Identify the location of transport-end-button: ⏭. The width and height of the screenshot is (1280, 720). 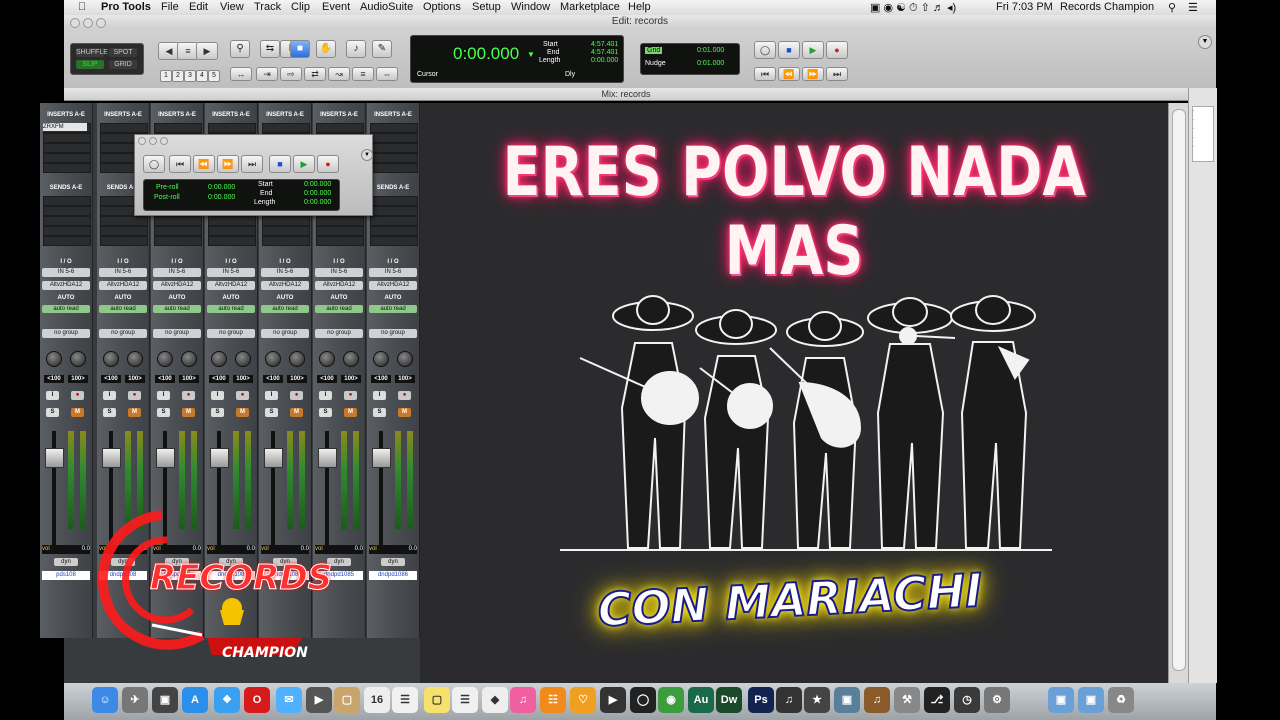
(252, 164).